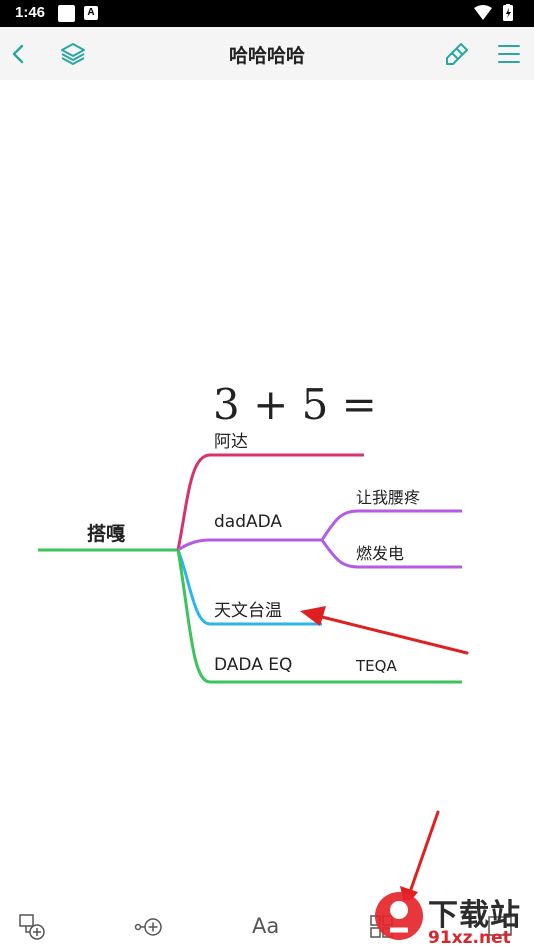  Describe the element at coordinates (91, 12) in the screenshot. I see `notification-badge: A` at that location.